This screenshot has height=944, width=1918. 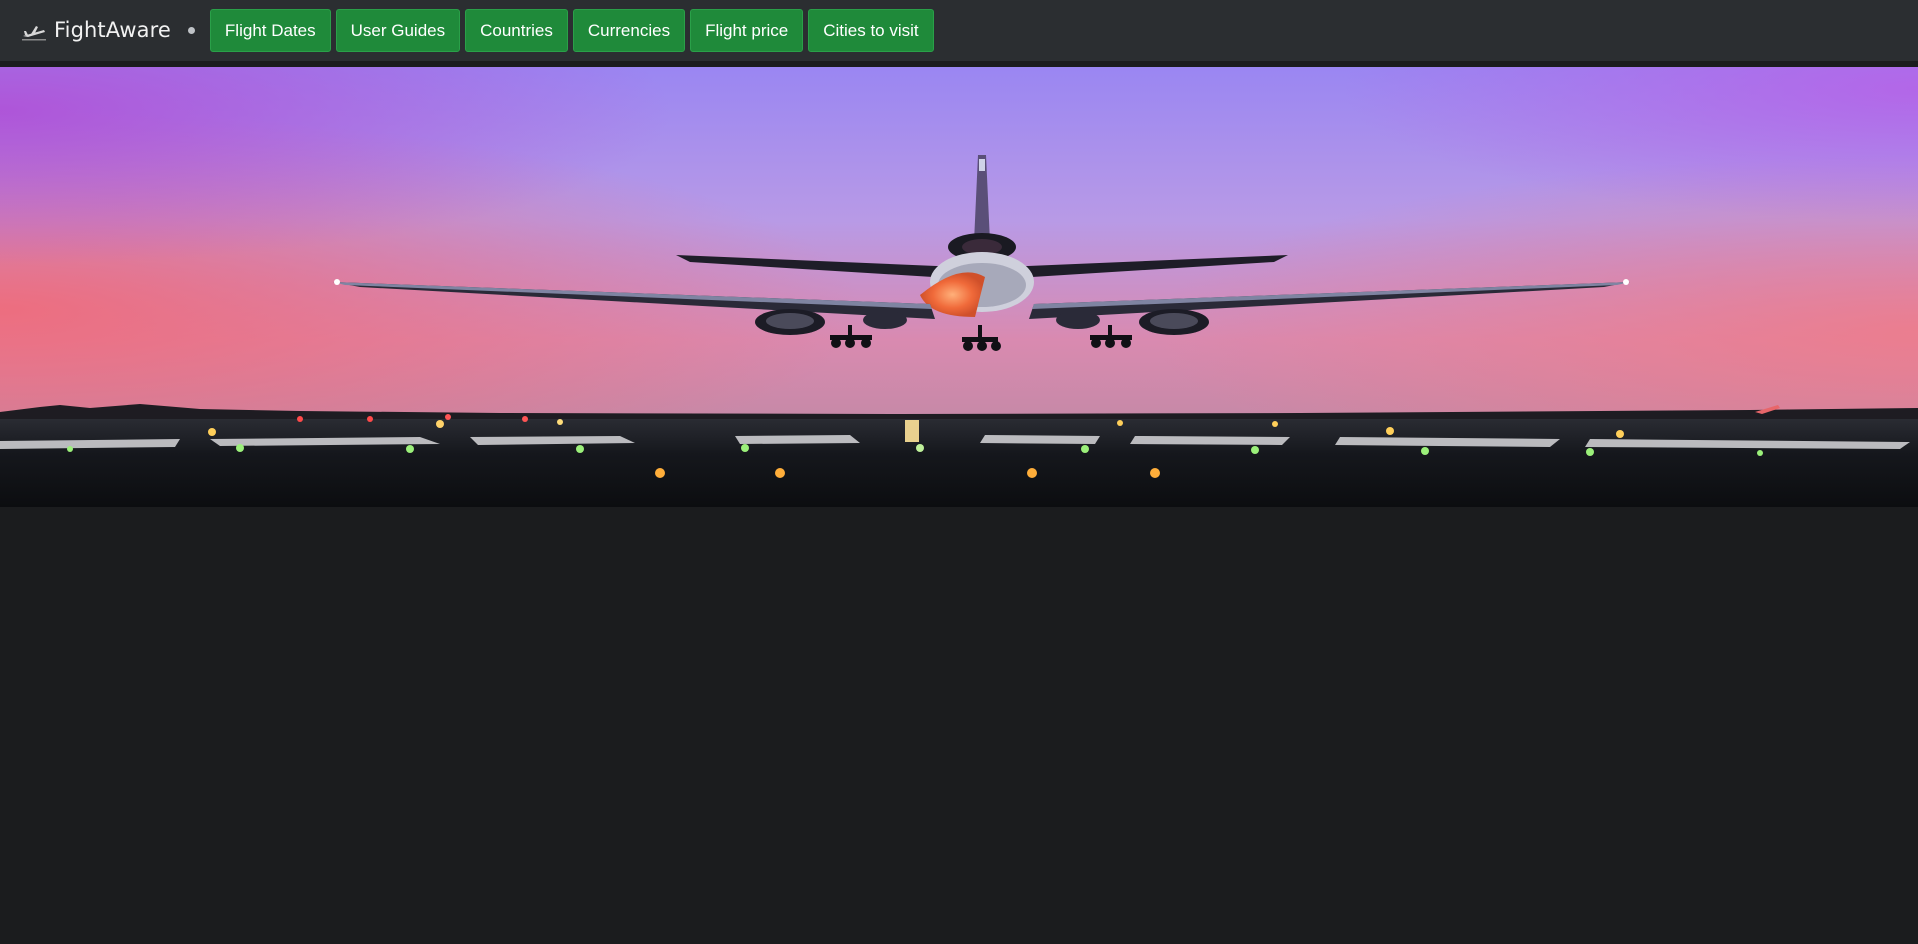 I want to click on nav-button-flight-price: Flight price, so click(x=747, y=30).